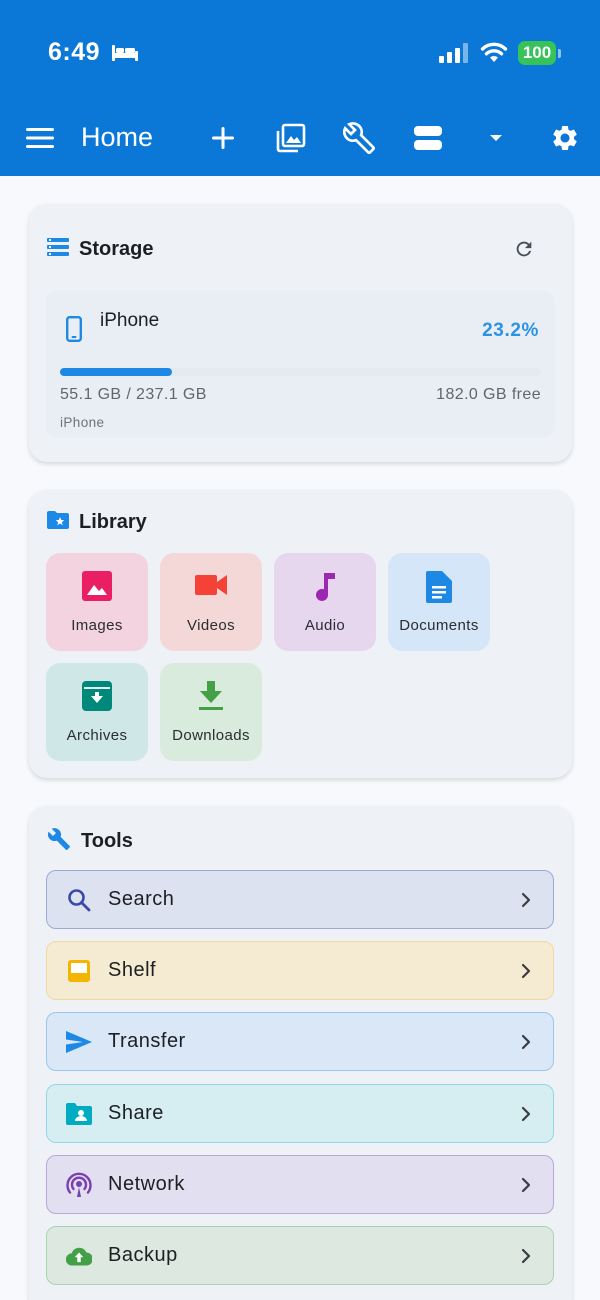  Describe the element at coordinates (97, 588) in the screenshot. I see `image-icon` at that location.